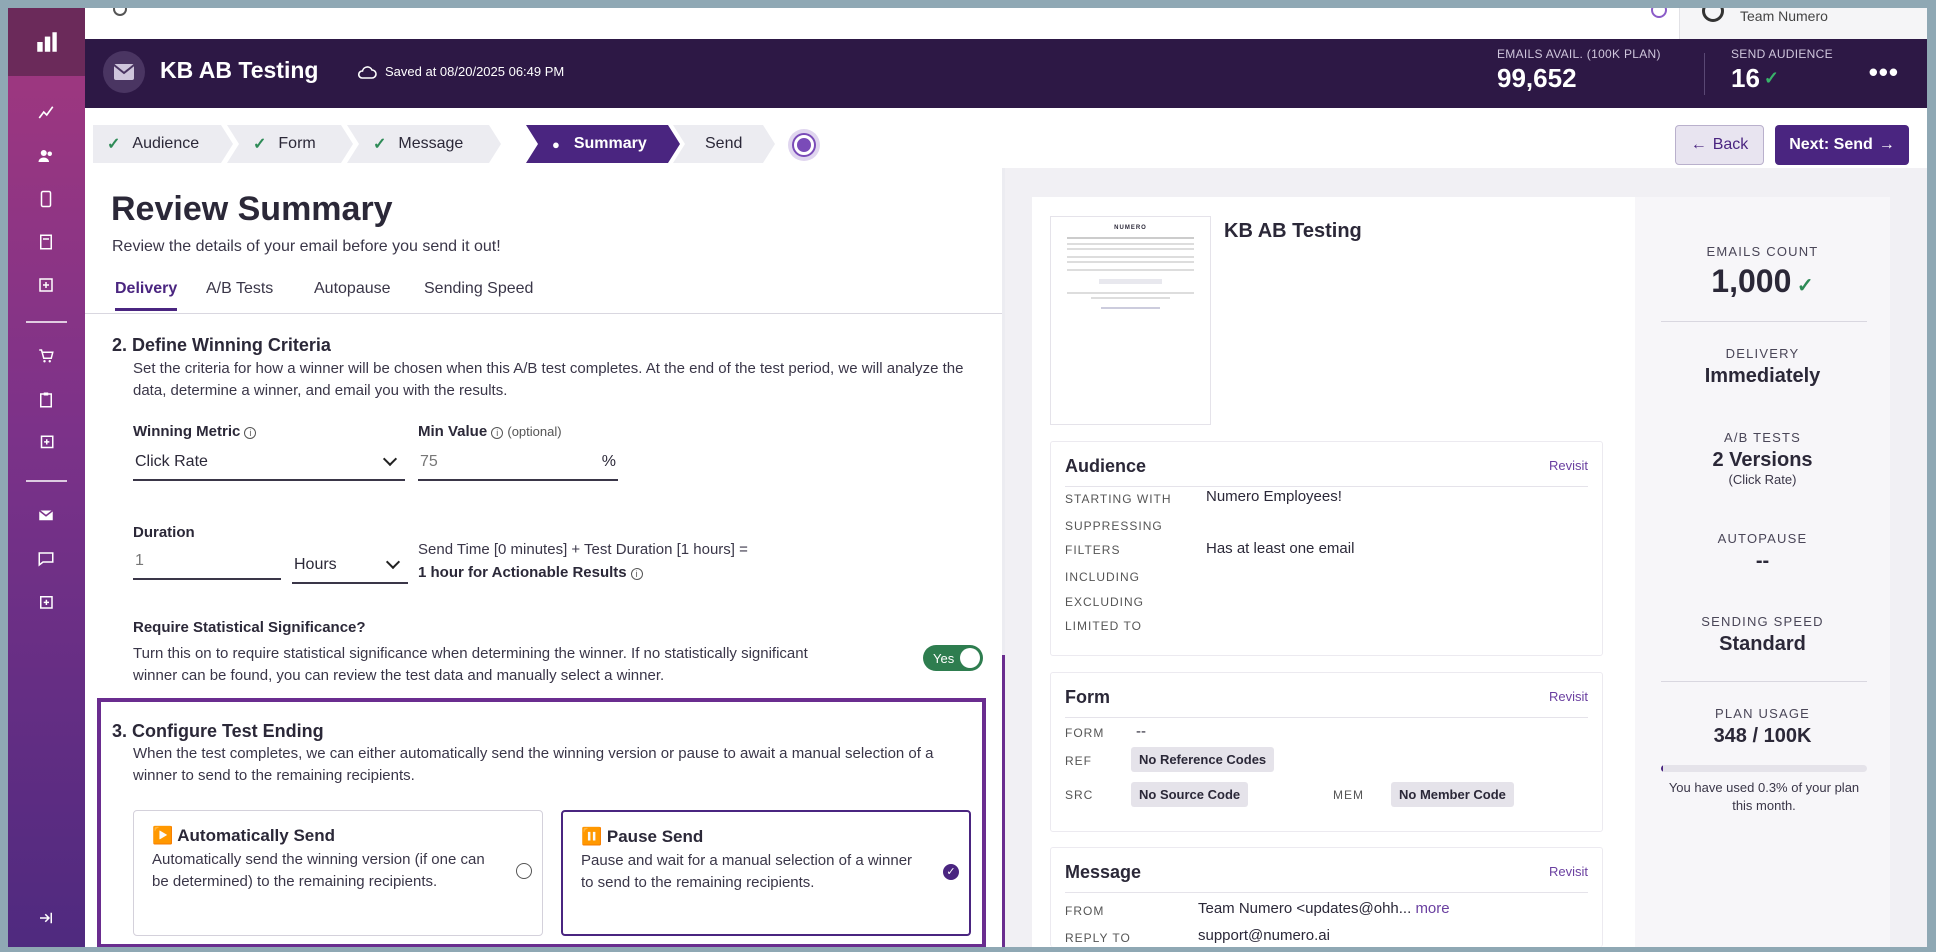 The image size is (1936, 952). I want to click on step-send: Send, so click(724, 144).